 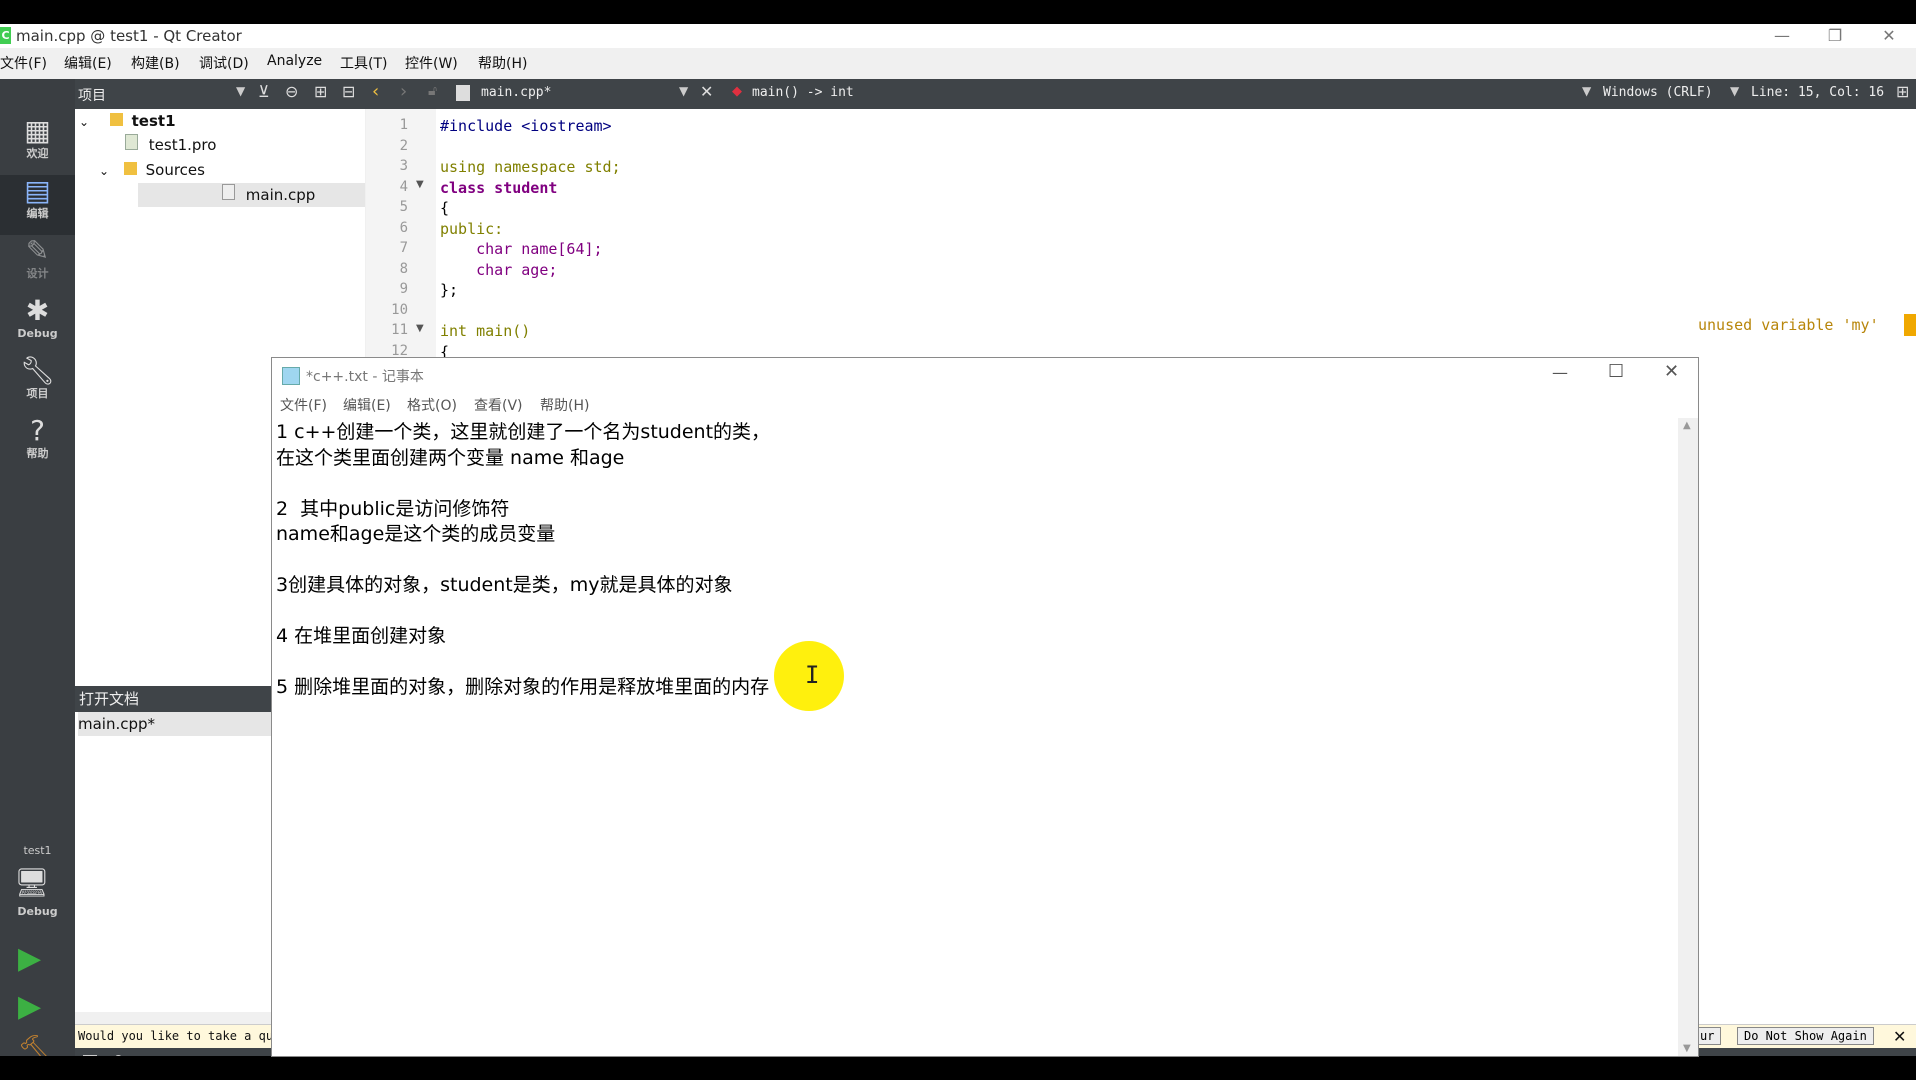 I want to click on notepad-title: *c++.txt - 记事本, so click(x=365, y=377).